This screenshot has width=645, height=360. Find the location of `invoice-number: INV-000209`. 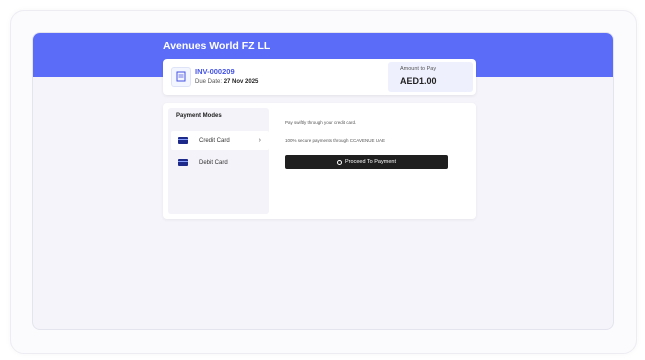

invoice-number: INV-000209 is located at coordinates (215, 71).